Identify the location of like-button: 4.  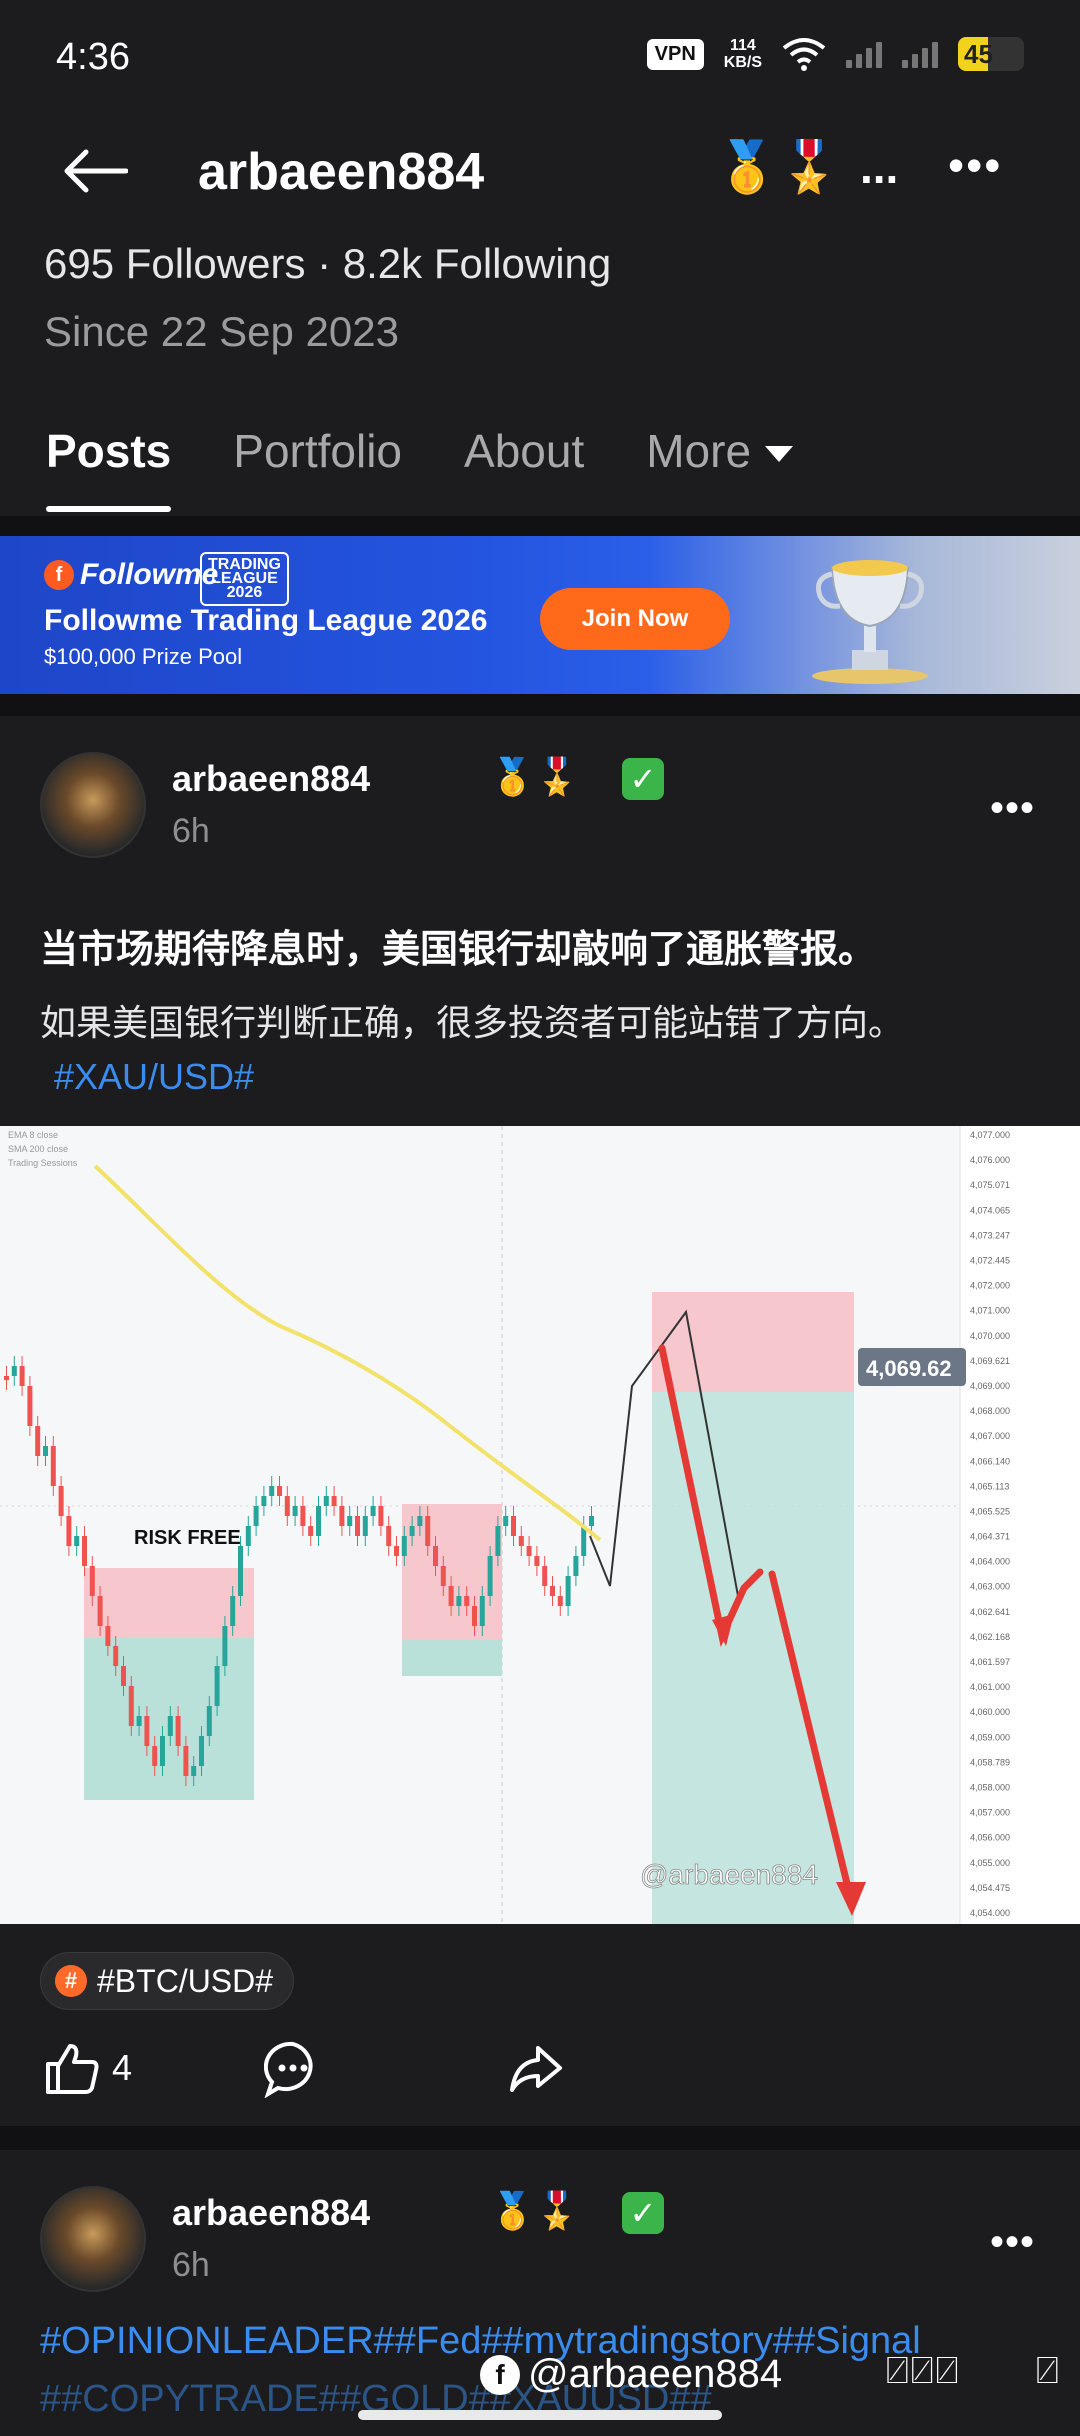
(88, 2068).